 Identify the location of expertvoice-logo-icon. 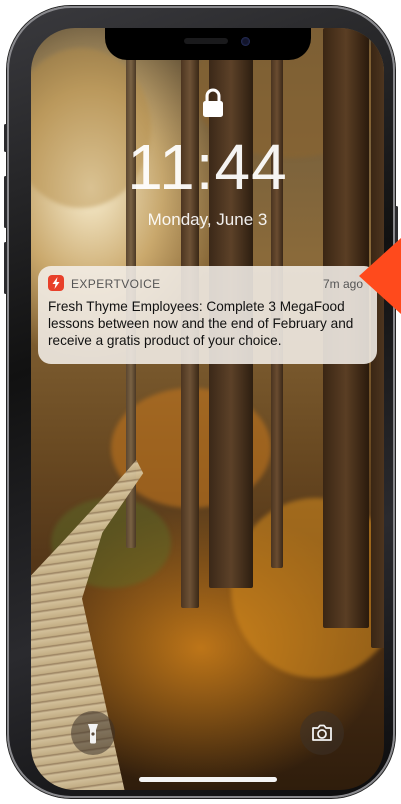
(56, 283).